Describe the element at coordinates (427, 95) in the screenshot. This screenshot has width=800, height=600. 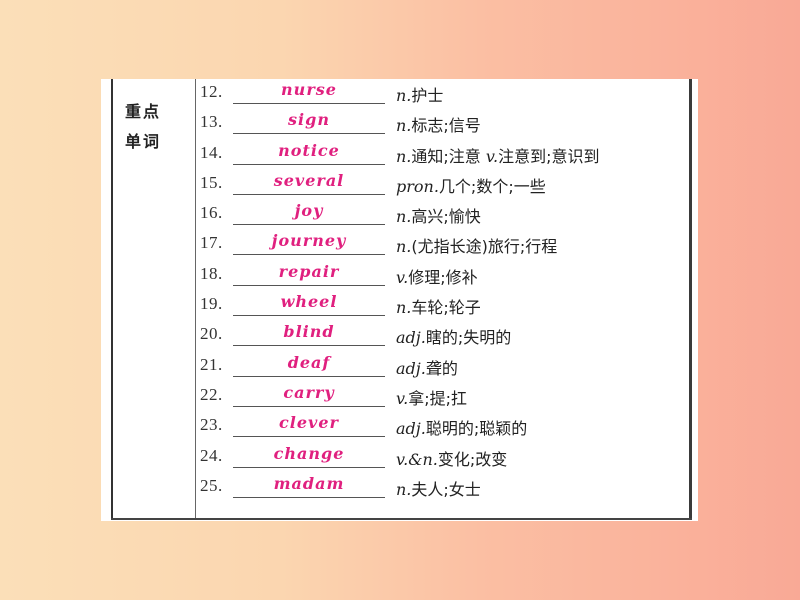
I see `meaning: 护士` at that location.